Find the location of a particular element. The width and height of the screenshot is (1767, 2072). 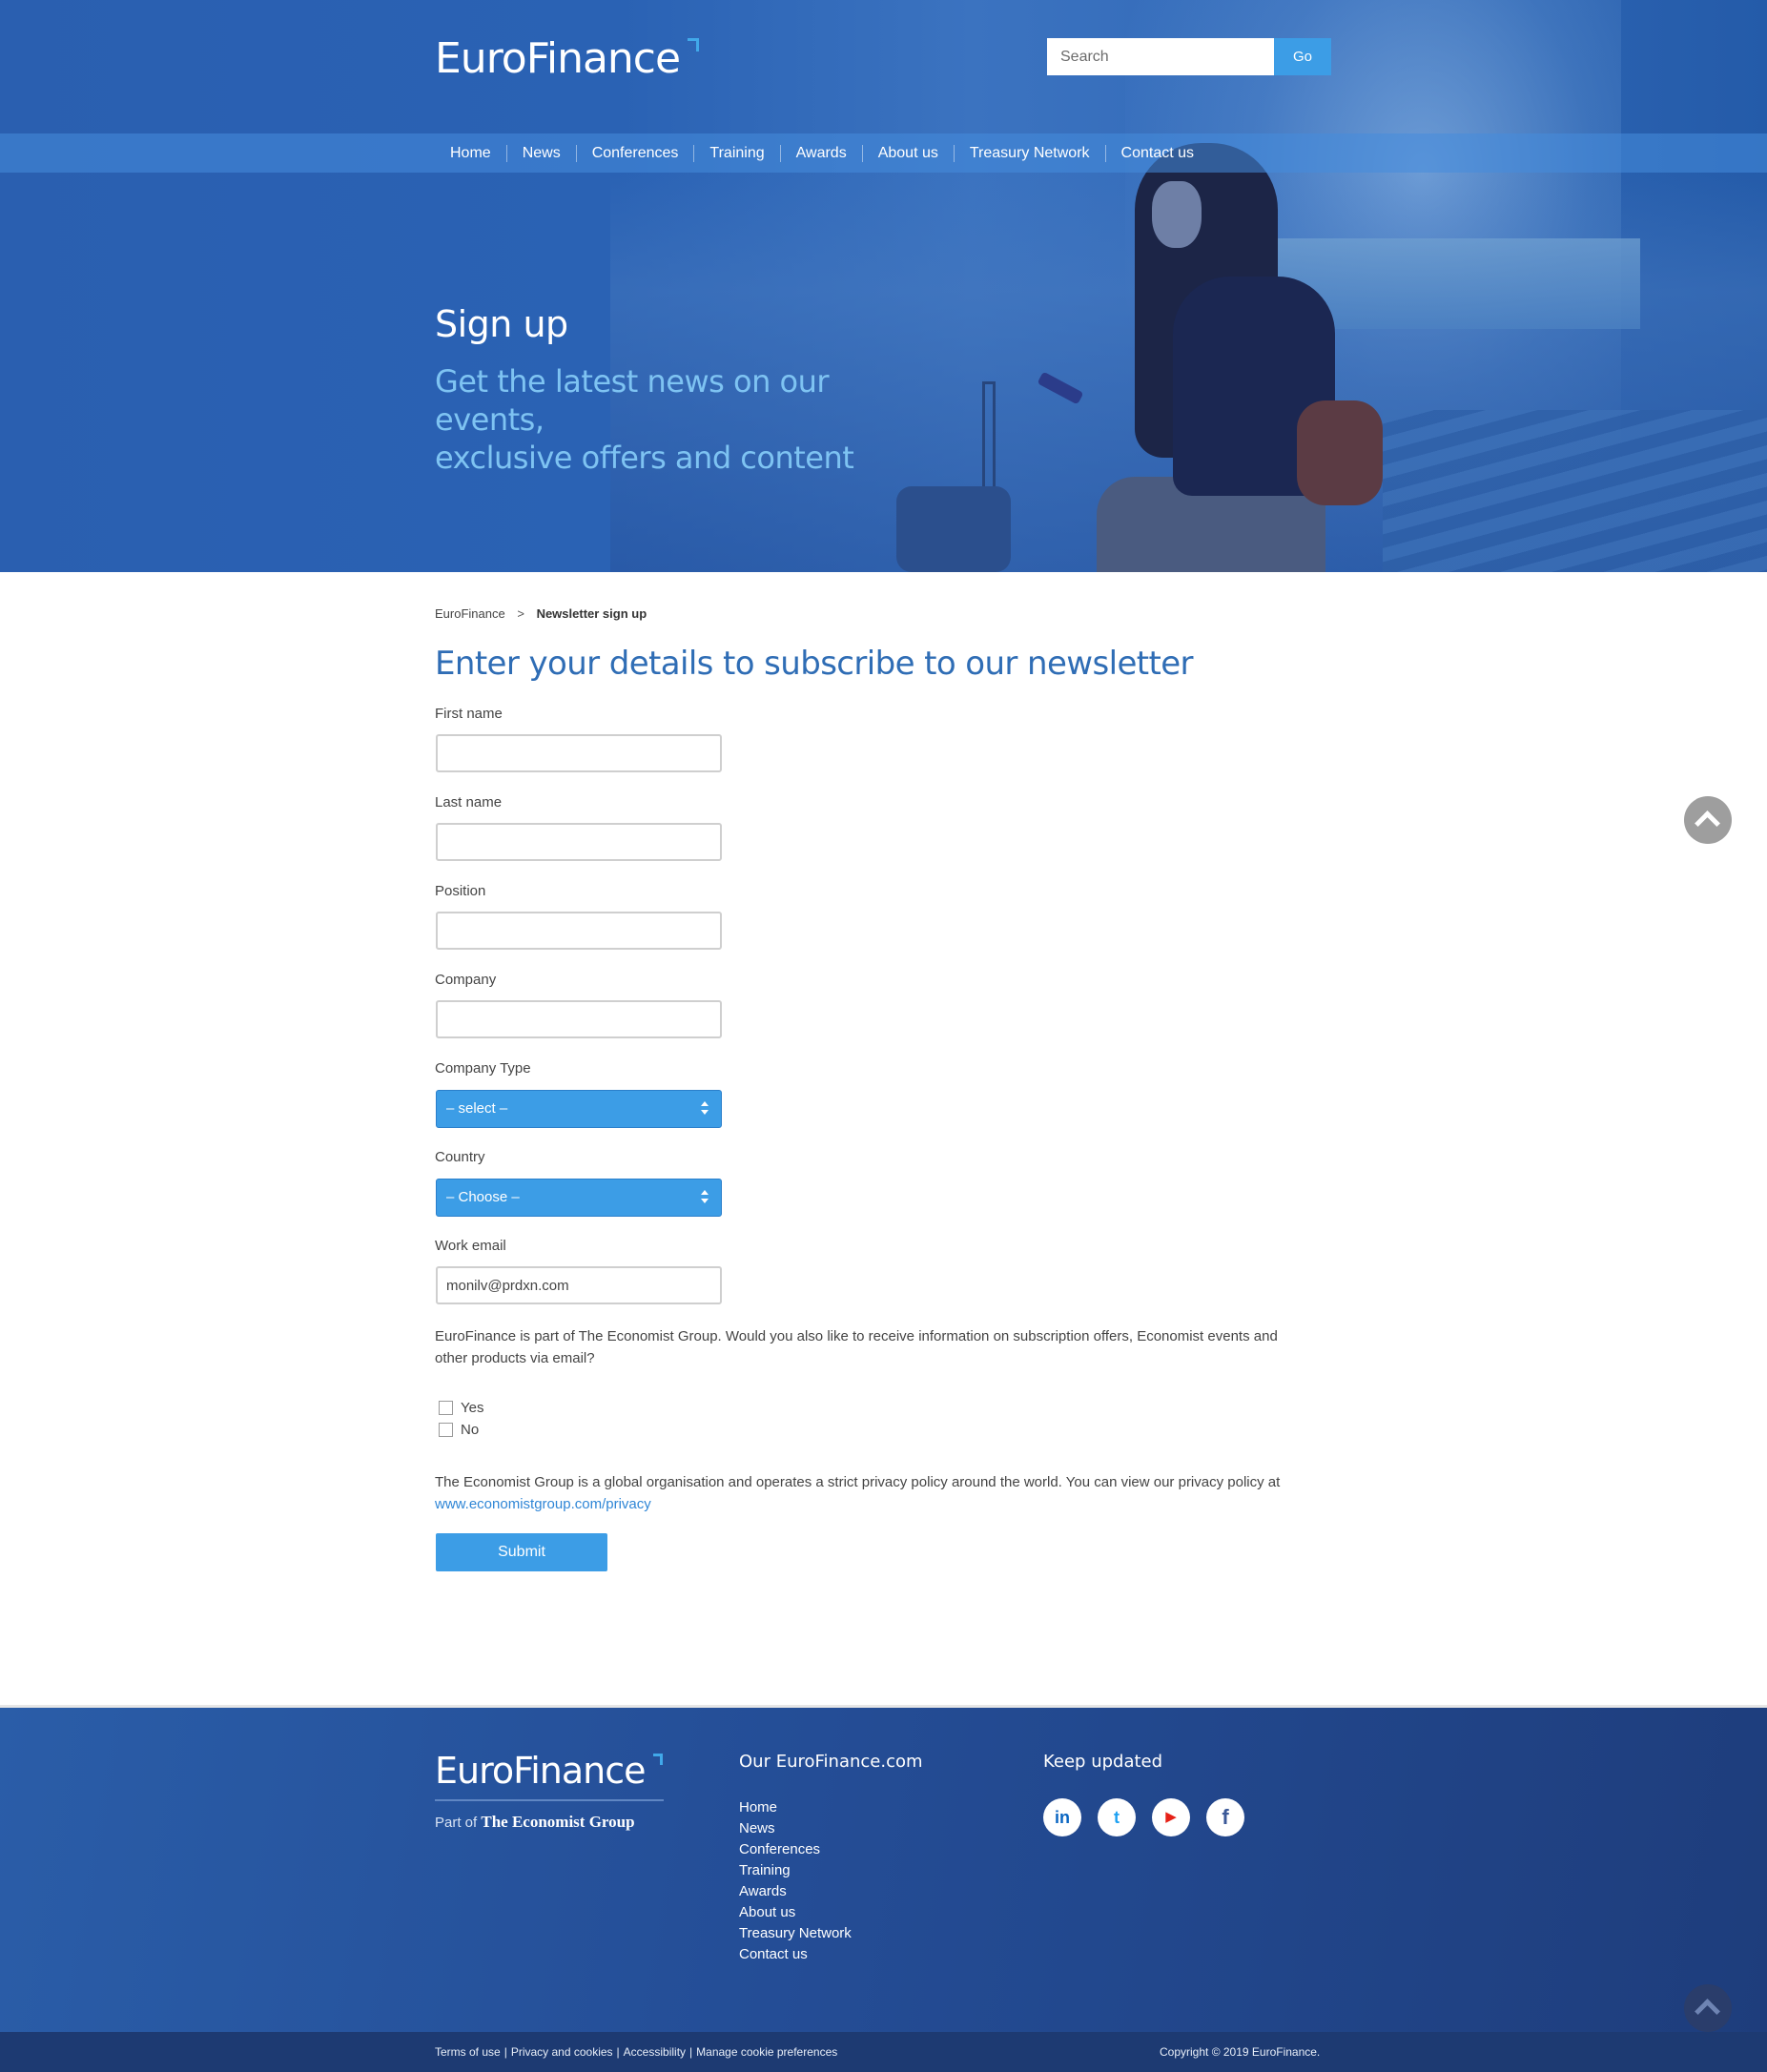

privacy-policy-link: www.economistgroup.com/privacy is located at coordinates (543, 1504).